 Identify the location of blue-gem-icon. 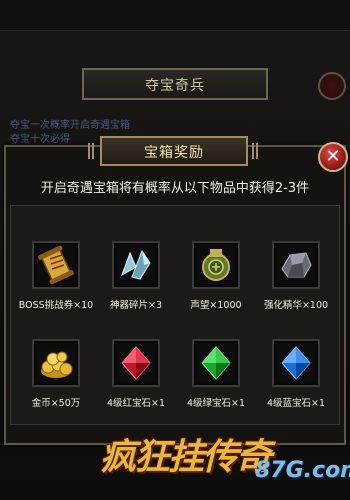
(296, 363).